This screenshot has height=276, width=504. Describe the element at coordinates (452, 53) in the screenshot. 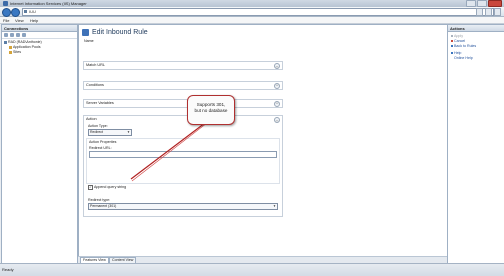

I see `help-icon` at that location.